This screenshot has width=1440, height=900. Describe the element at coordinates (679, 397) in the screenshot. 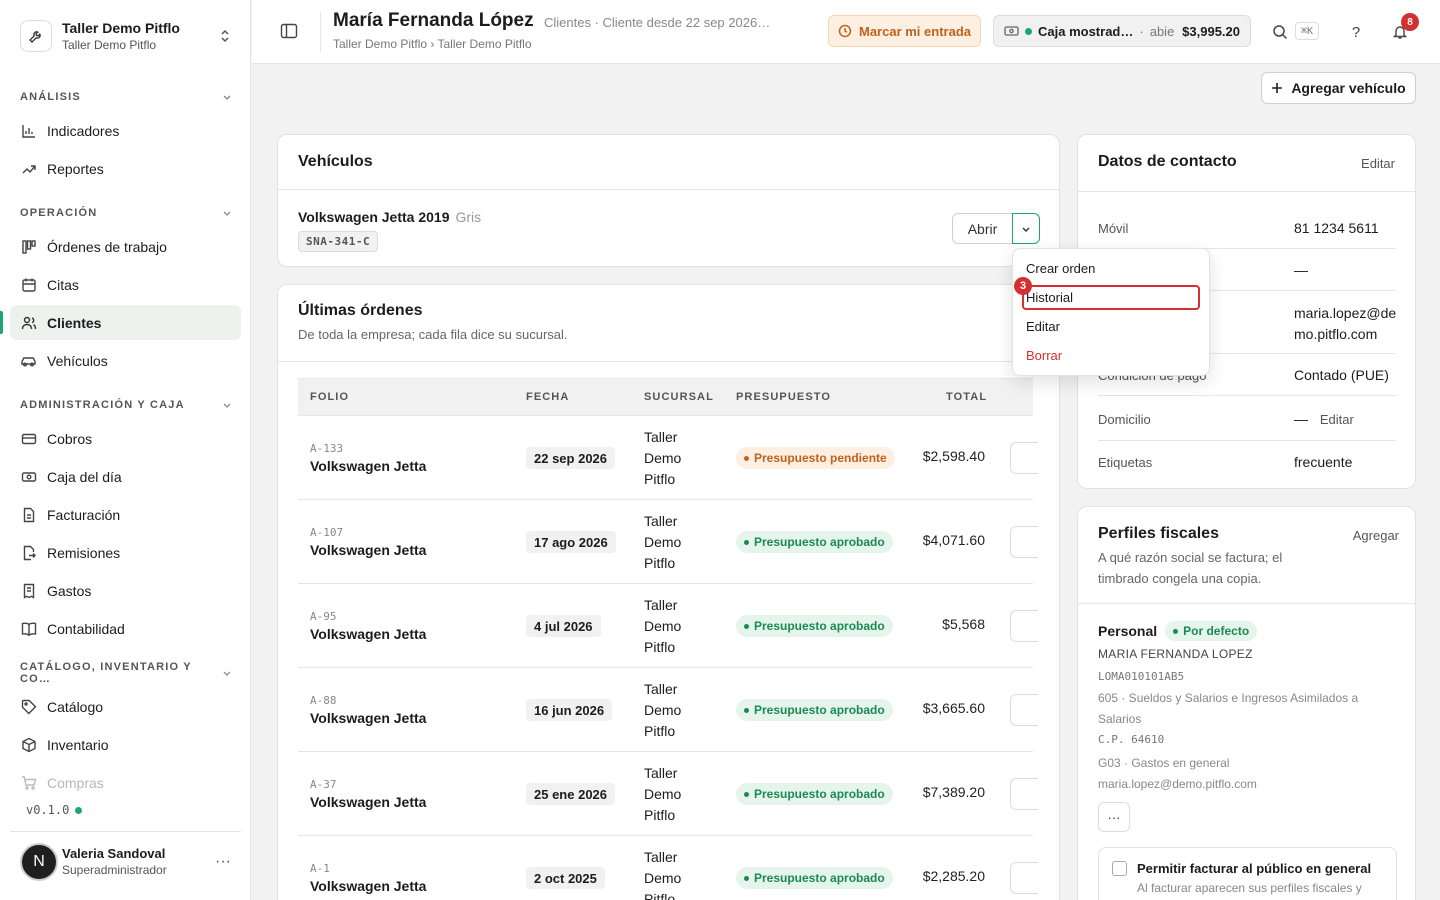

I see `col-sucursal: SUCURSAL` at that location.